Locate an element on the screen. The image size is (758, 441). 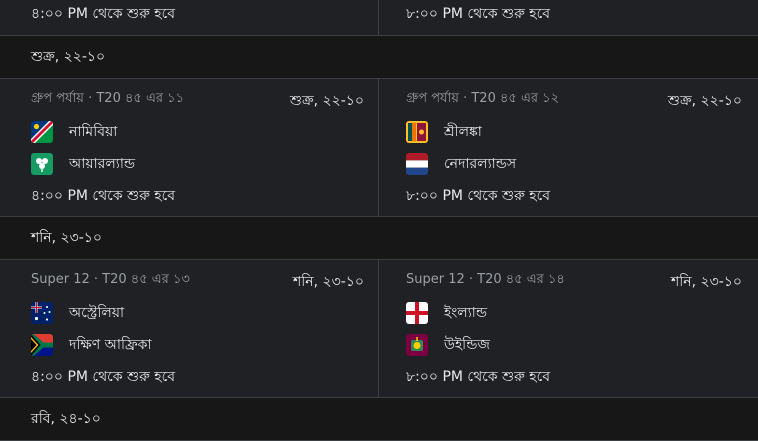
england-flag-icon is located at coordinates (417, 313).